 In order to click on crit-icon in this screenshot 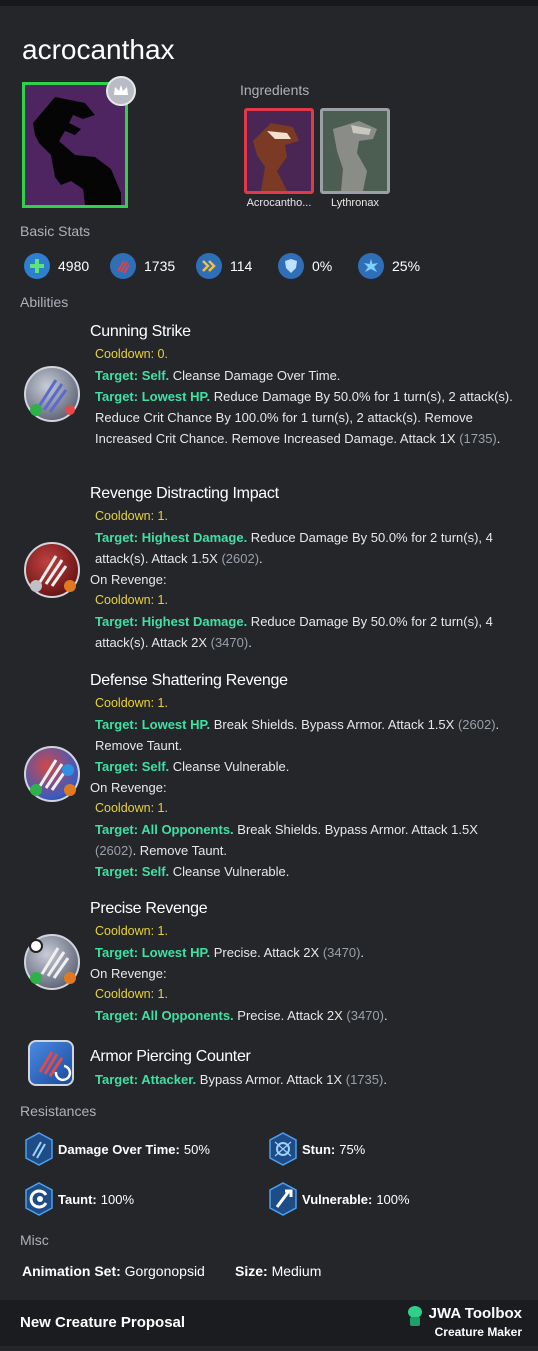, I will do `click(371, 266)`.